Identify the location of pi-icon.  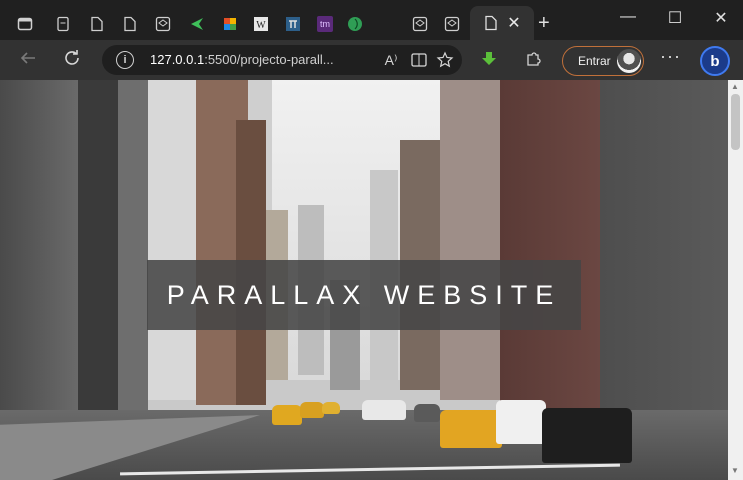
(293, 24).